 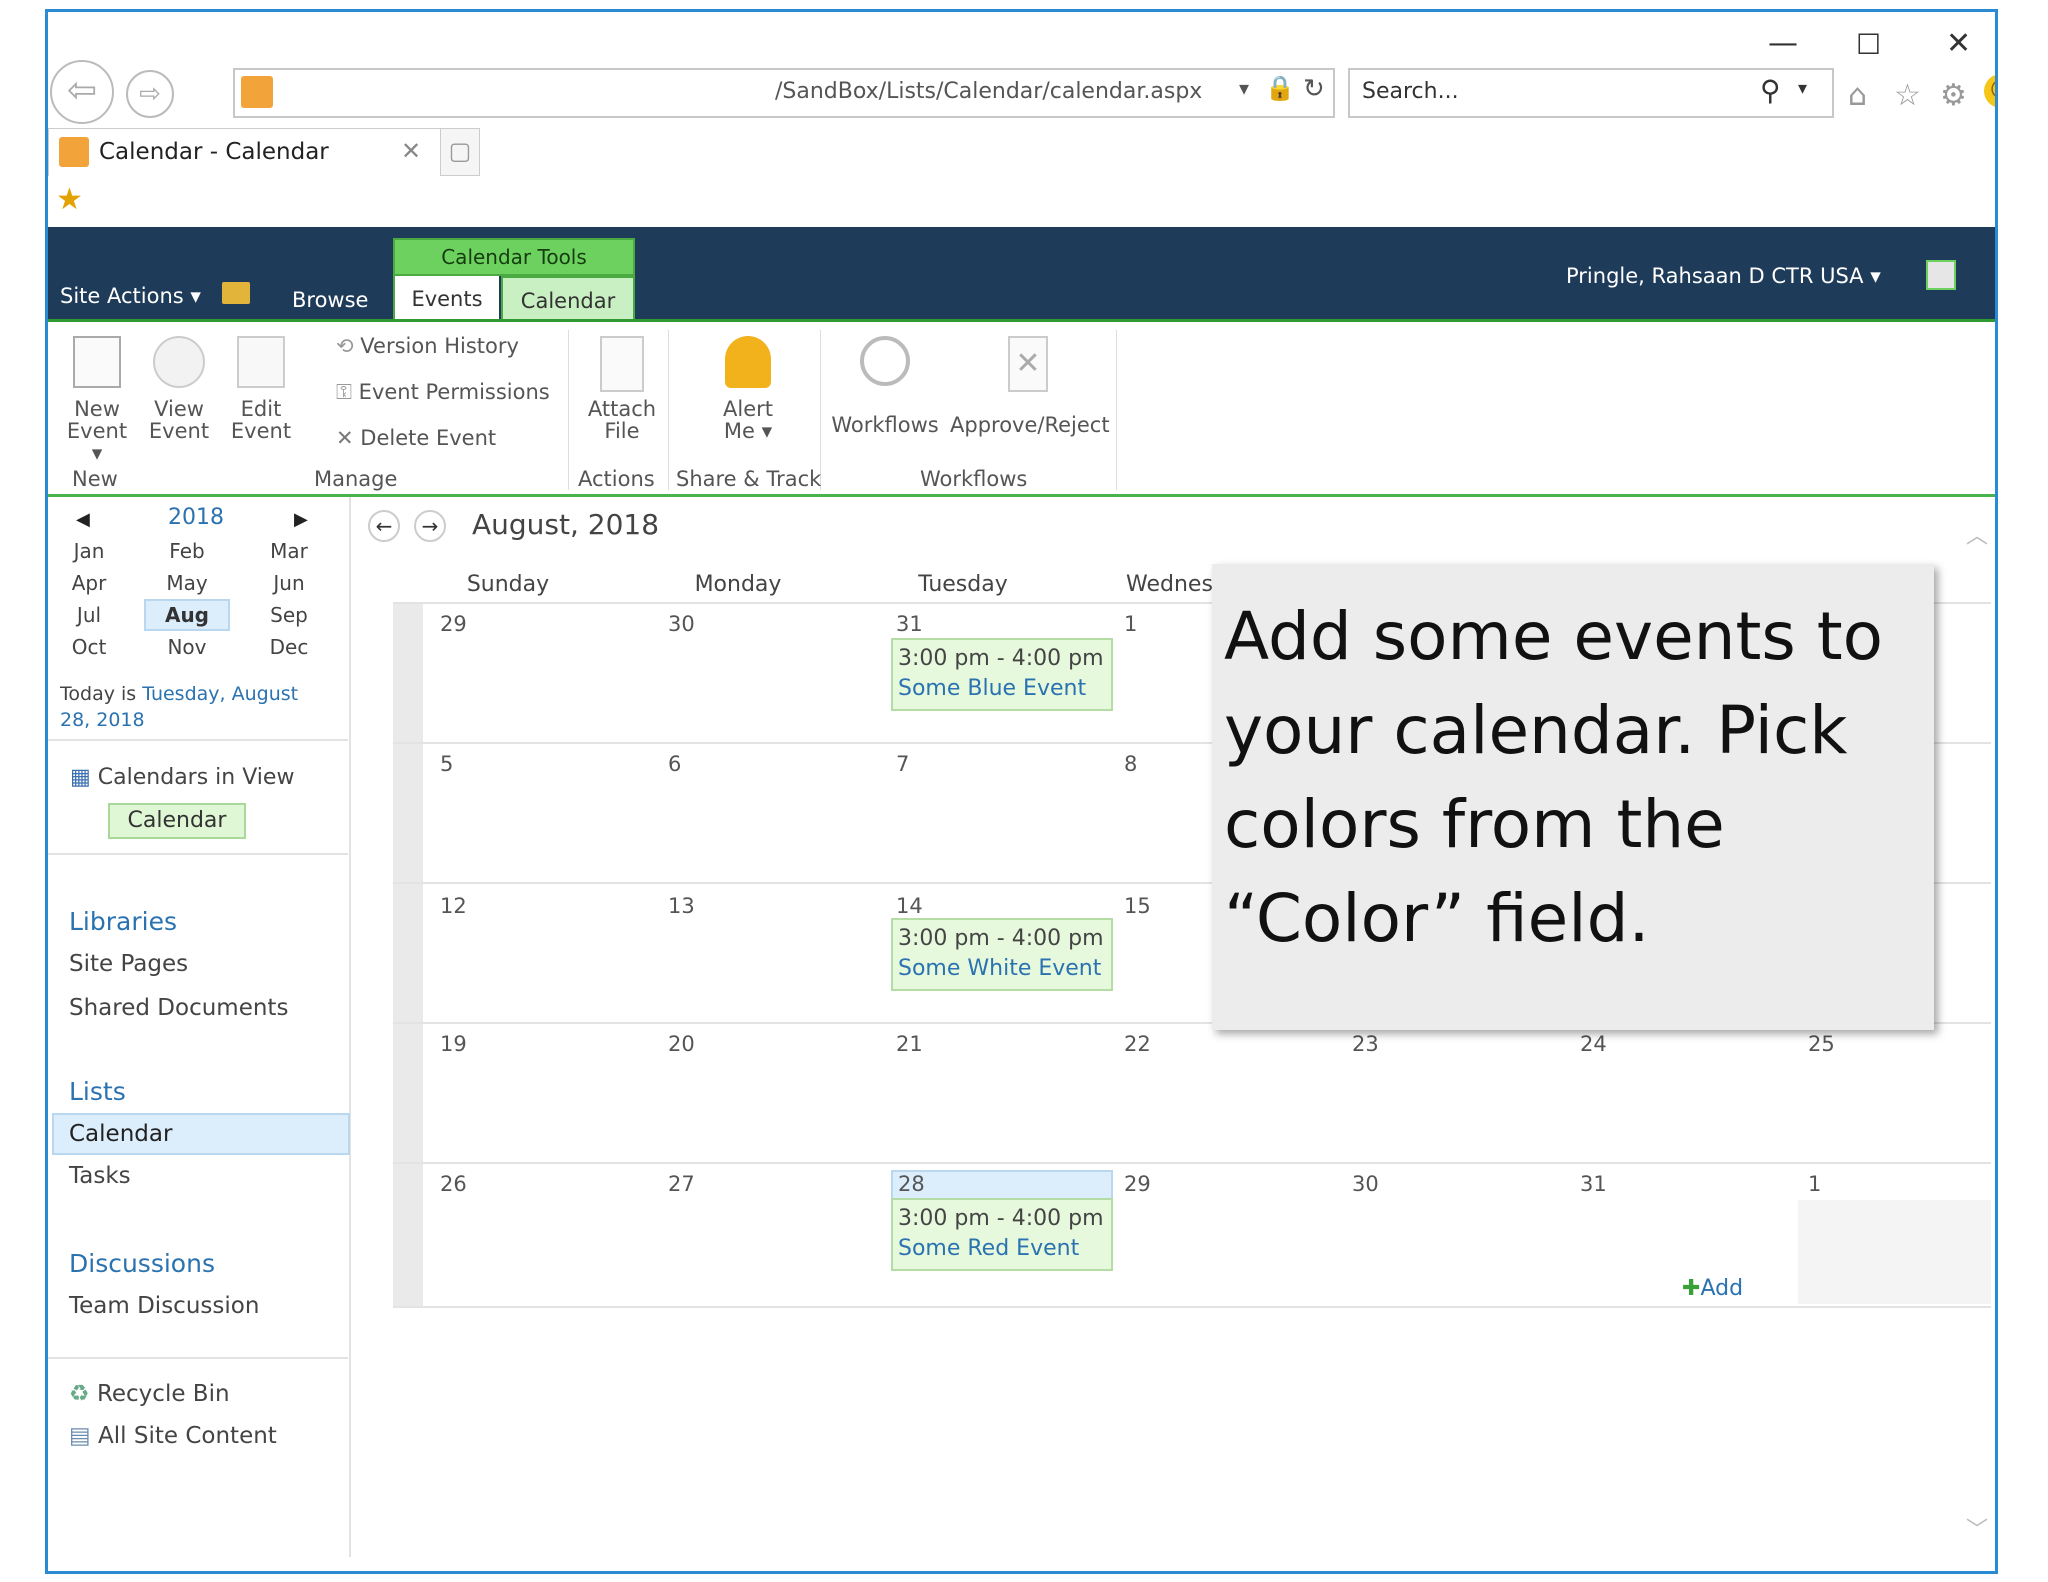 What do you see at coordinates (220, 694) in the screenshot?
I see `today-value: Tuesday, August` at bounding box center [220, 694].